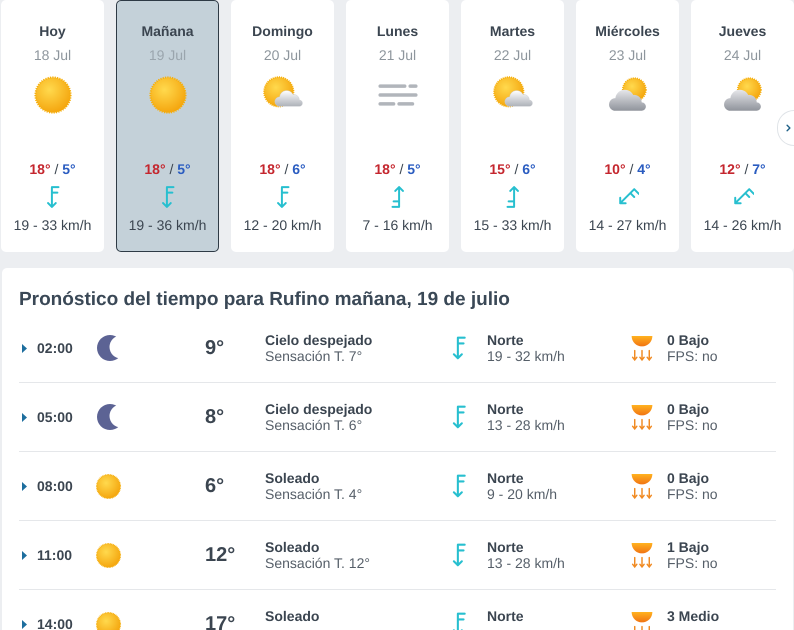  Describe the element at coordinates (688, 547) in the screenshot. I see `uv-index: 1 Bajo` at that location.